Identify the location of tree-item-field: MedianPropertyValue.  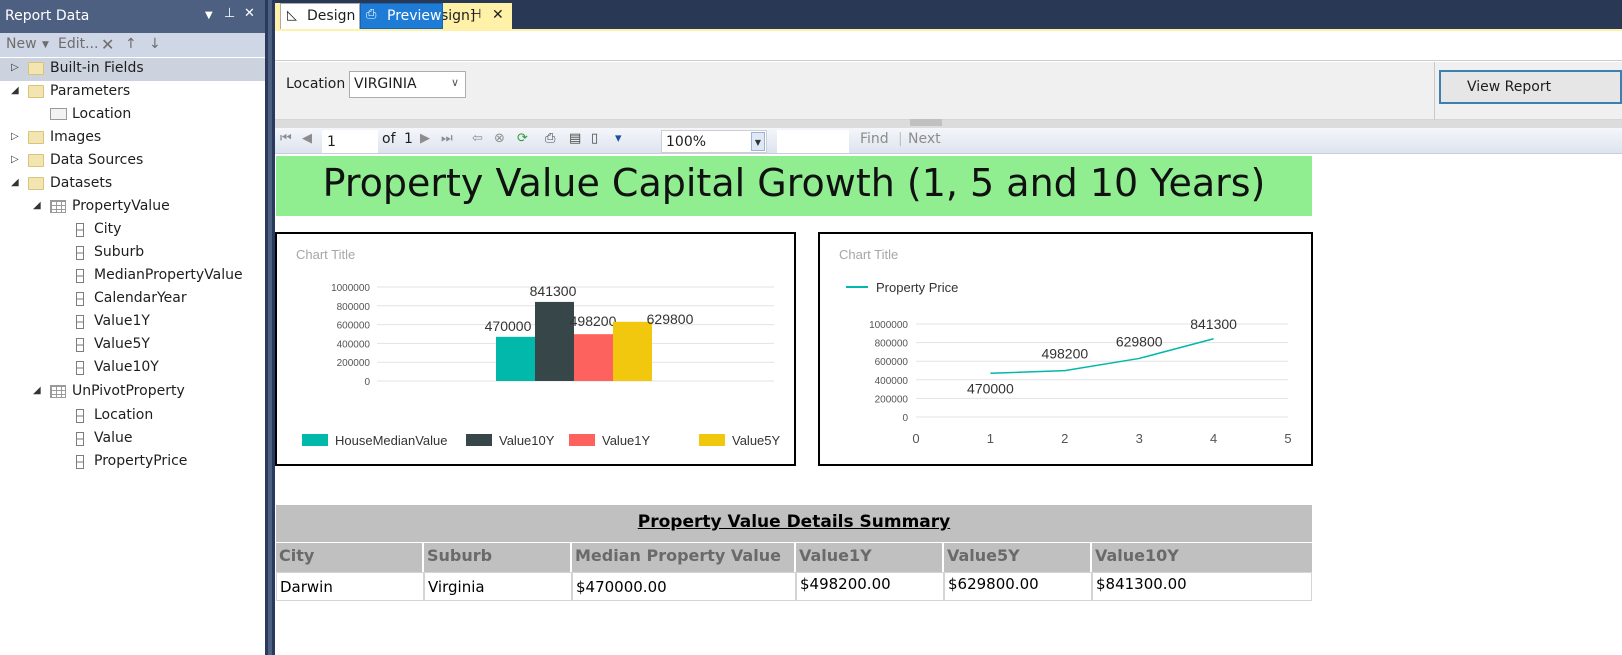
(132, 276).